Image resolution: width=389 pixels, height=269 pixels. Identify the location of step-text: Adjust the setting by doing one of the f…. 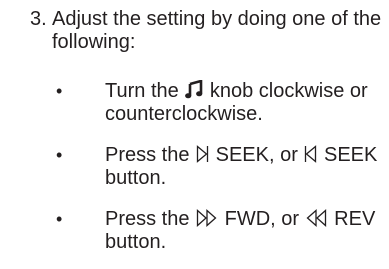
(217, 30).